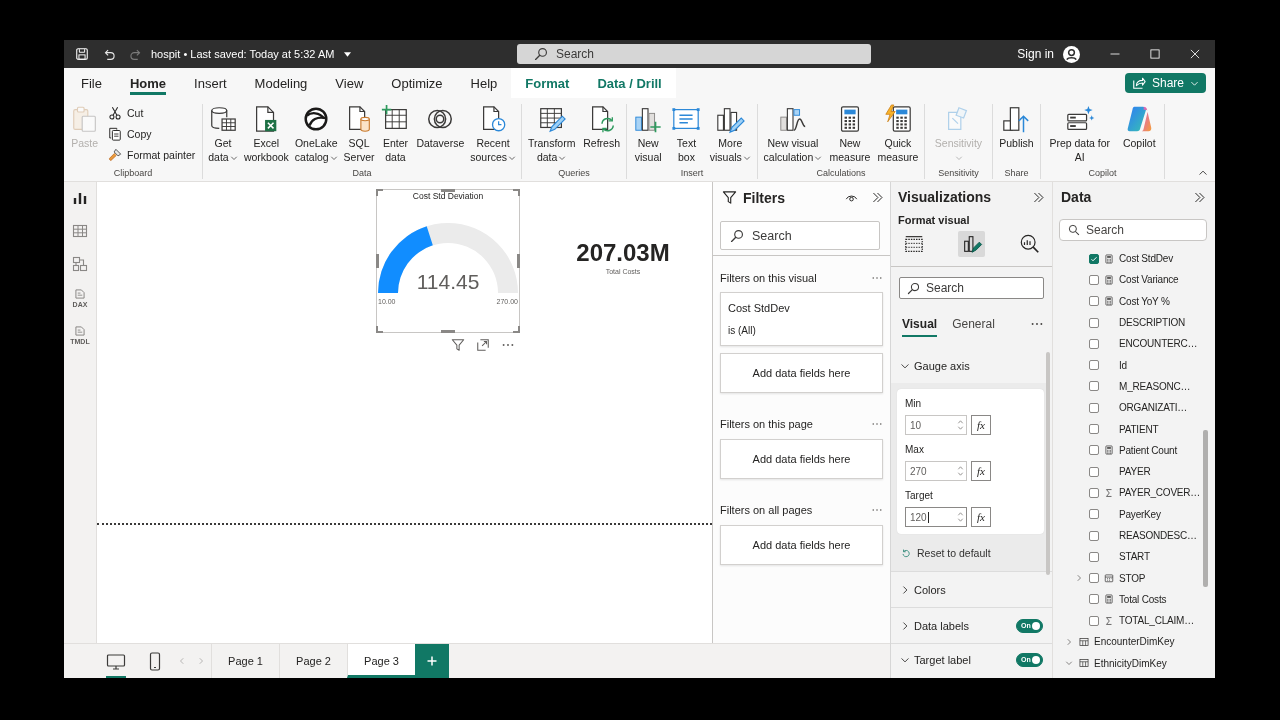  What do you see at coordinates (898, 134) in the screenshot?
I see `quick-measure-button: Quick measure` at bounding box center [898, 134].